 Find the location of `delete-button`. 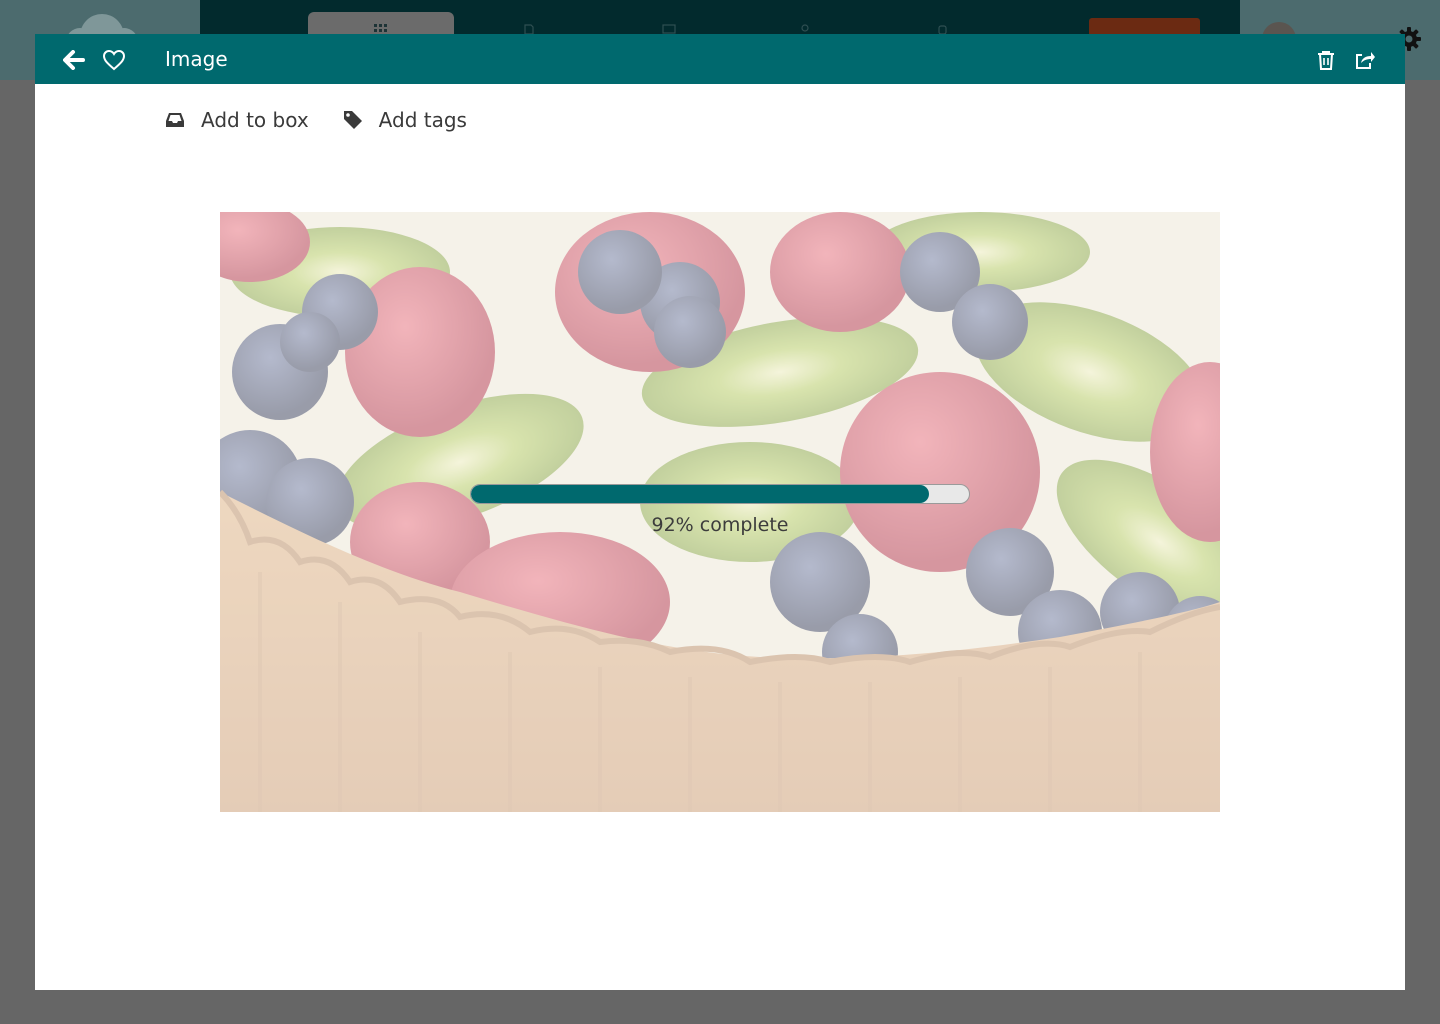

delete-button is located at coordinates (1326, 60).